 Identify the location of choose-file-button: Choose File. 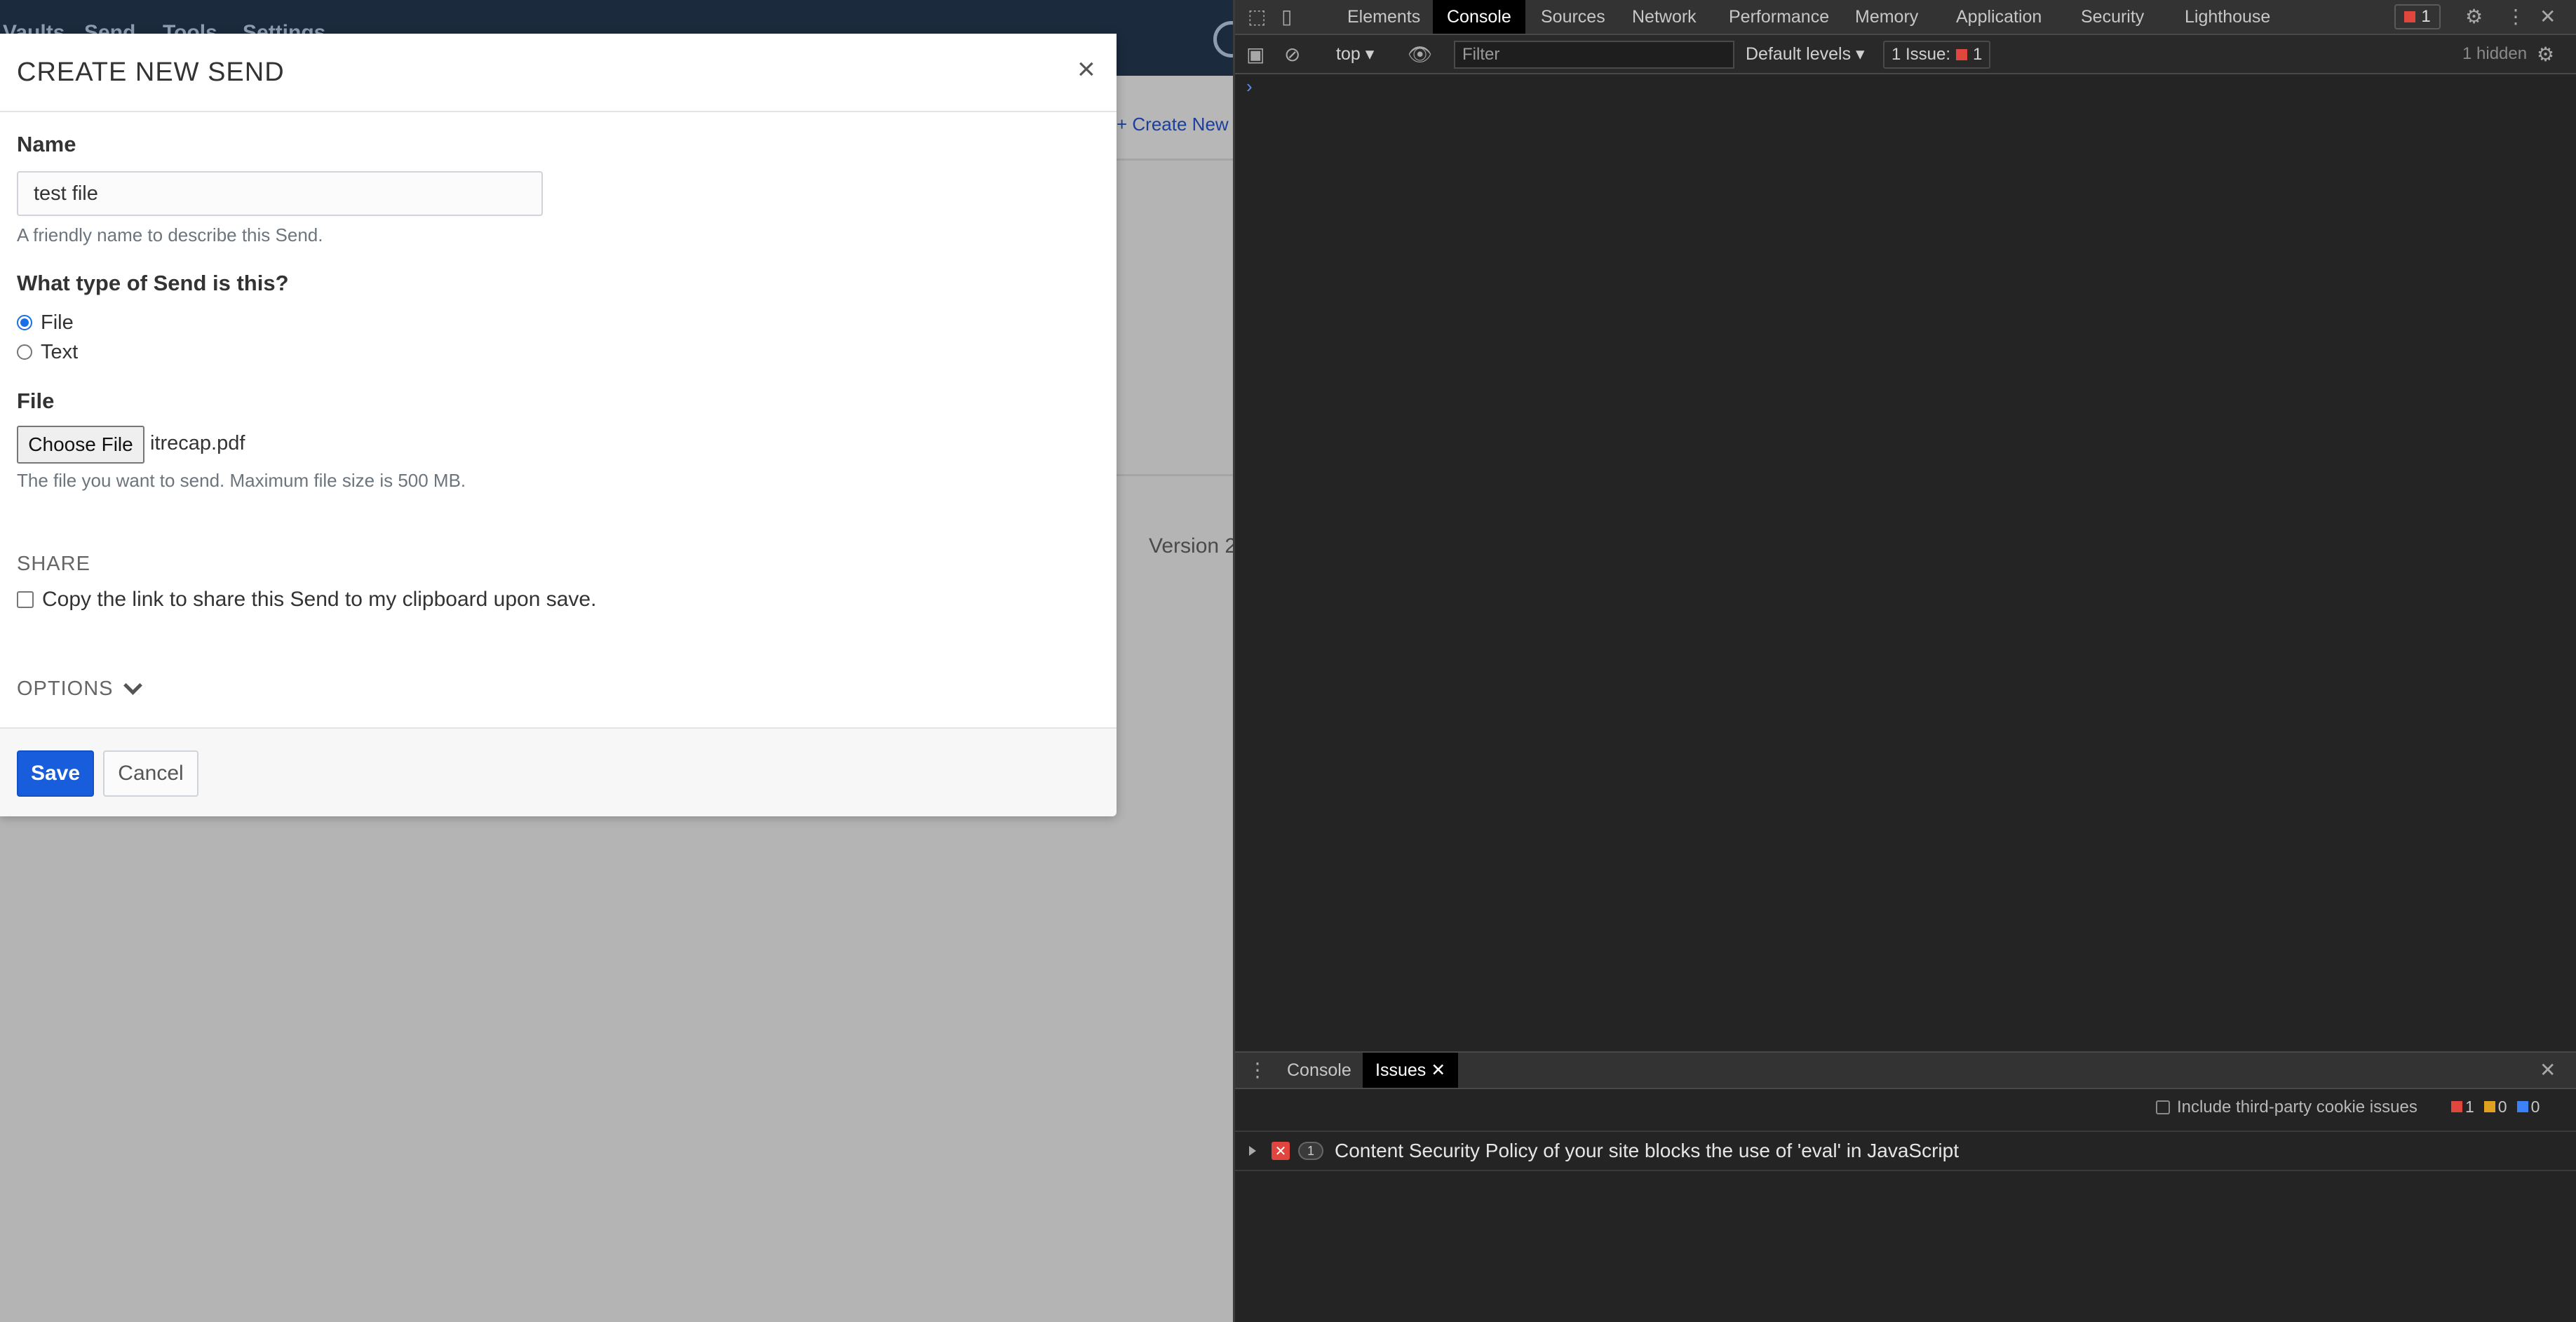
(80, 445).